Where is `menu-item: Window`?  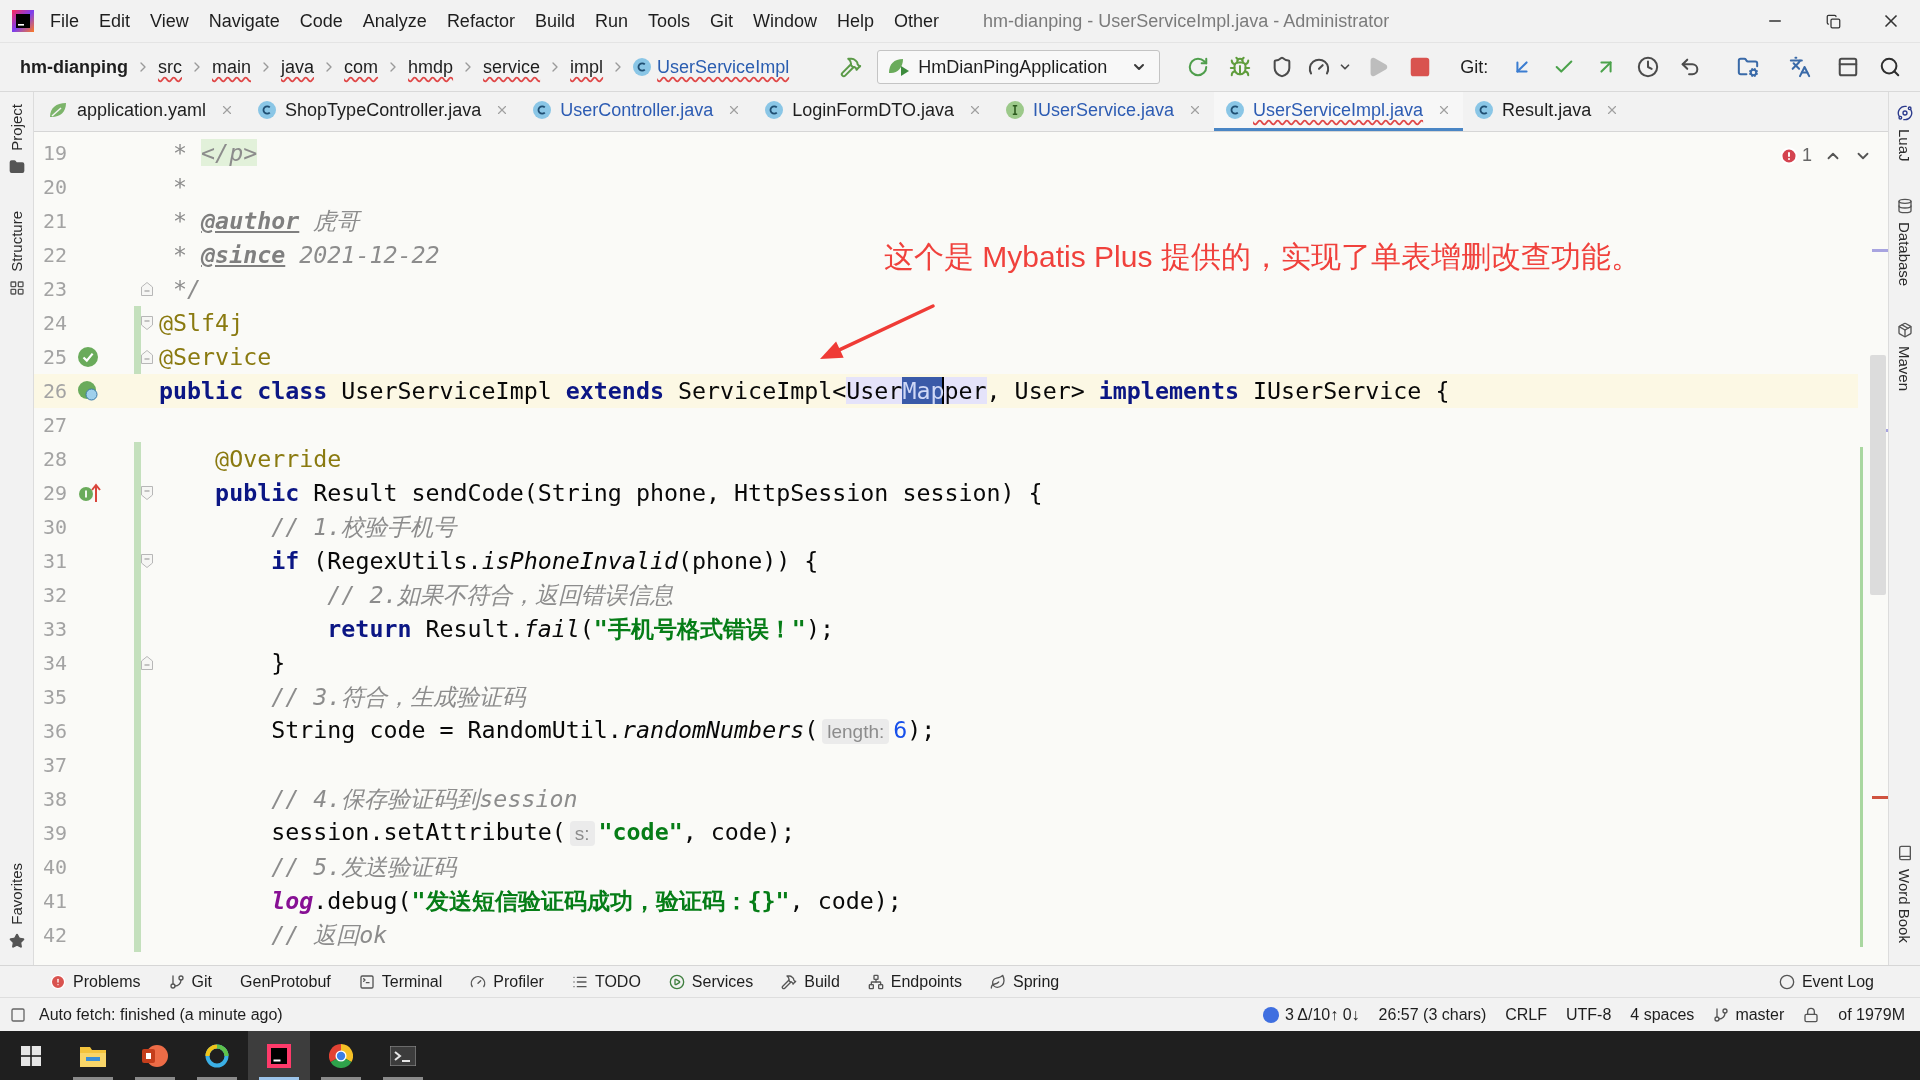
menu-item: Window is located at coordinates (785, 21).